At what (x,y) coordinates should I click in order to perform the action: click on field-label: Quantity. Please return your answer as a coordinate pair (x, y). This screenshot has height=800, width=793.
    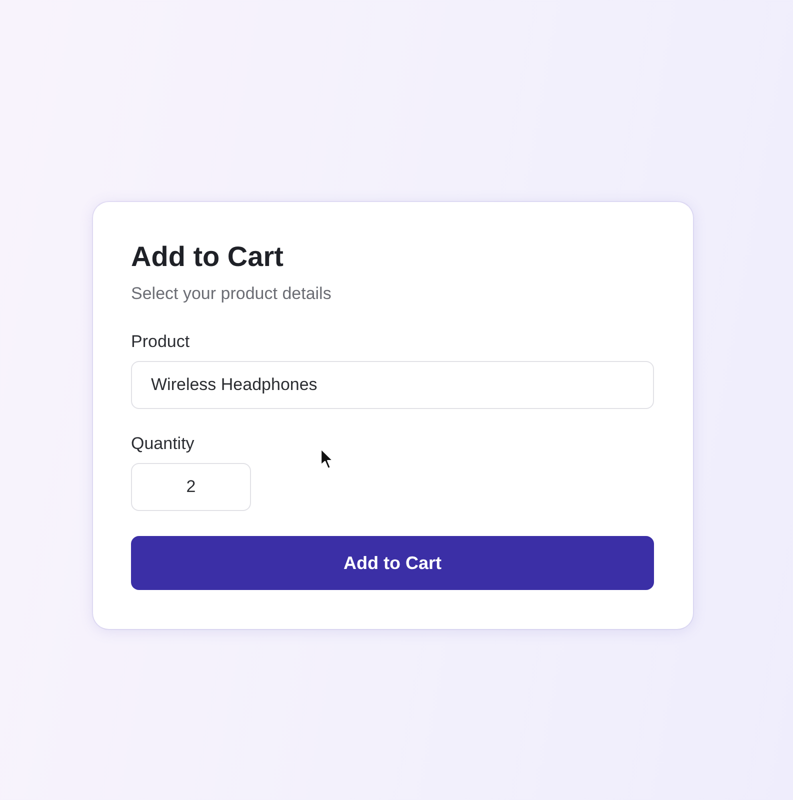
    Looking at the image, I should click on (162, 444).